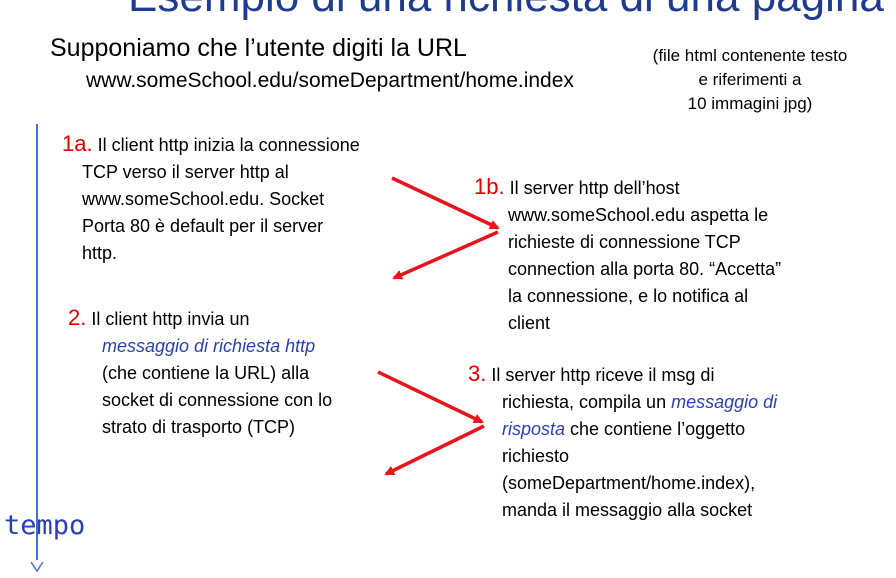 This screenshot has width=896, height=578. Describe the element at coordinates (45, 525) in the screenshot. I see `time-label: tempo` at that location.